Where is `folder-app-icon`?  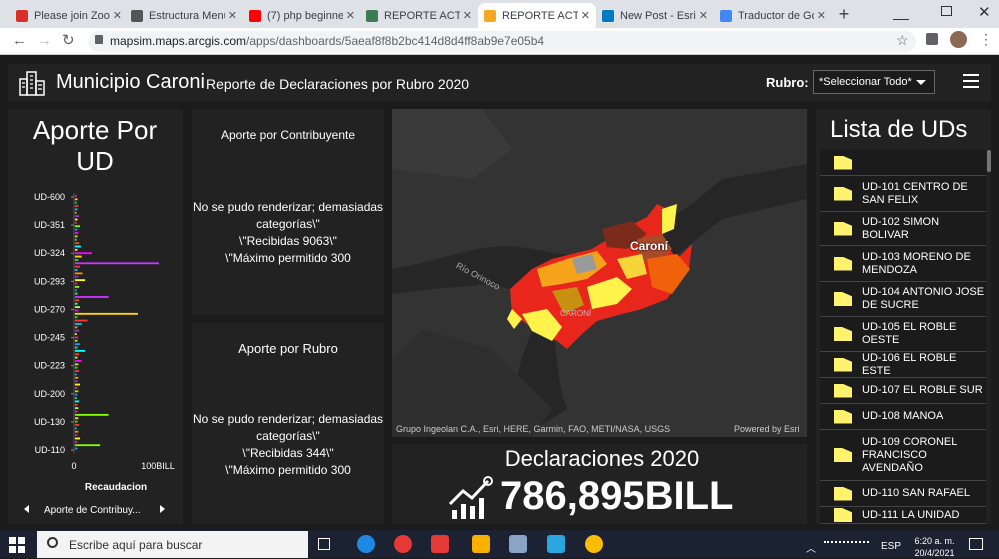 folder-app-icon is located at coordinates (481, 544).